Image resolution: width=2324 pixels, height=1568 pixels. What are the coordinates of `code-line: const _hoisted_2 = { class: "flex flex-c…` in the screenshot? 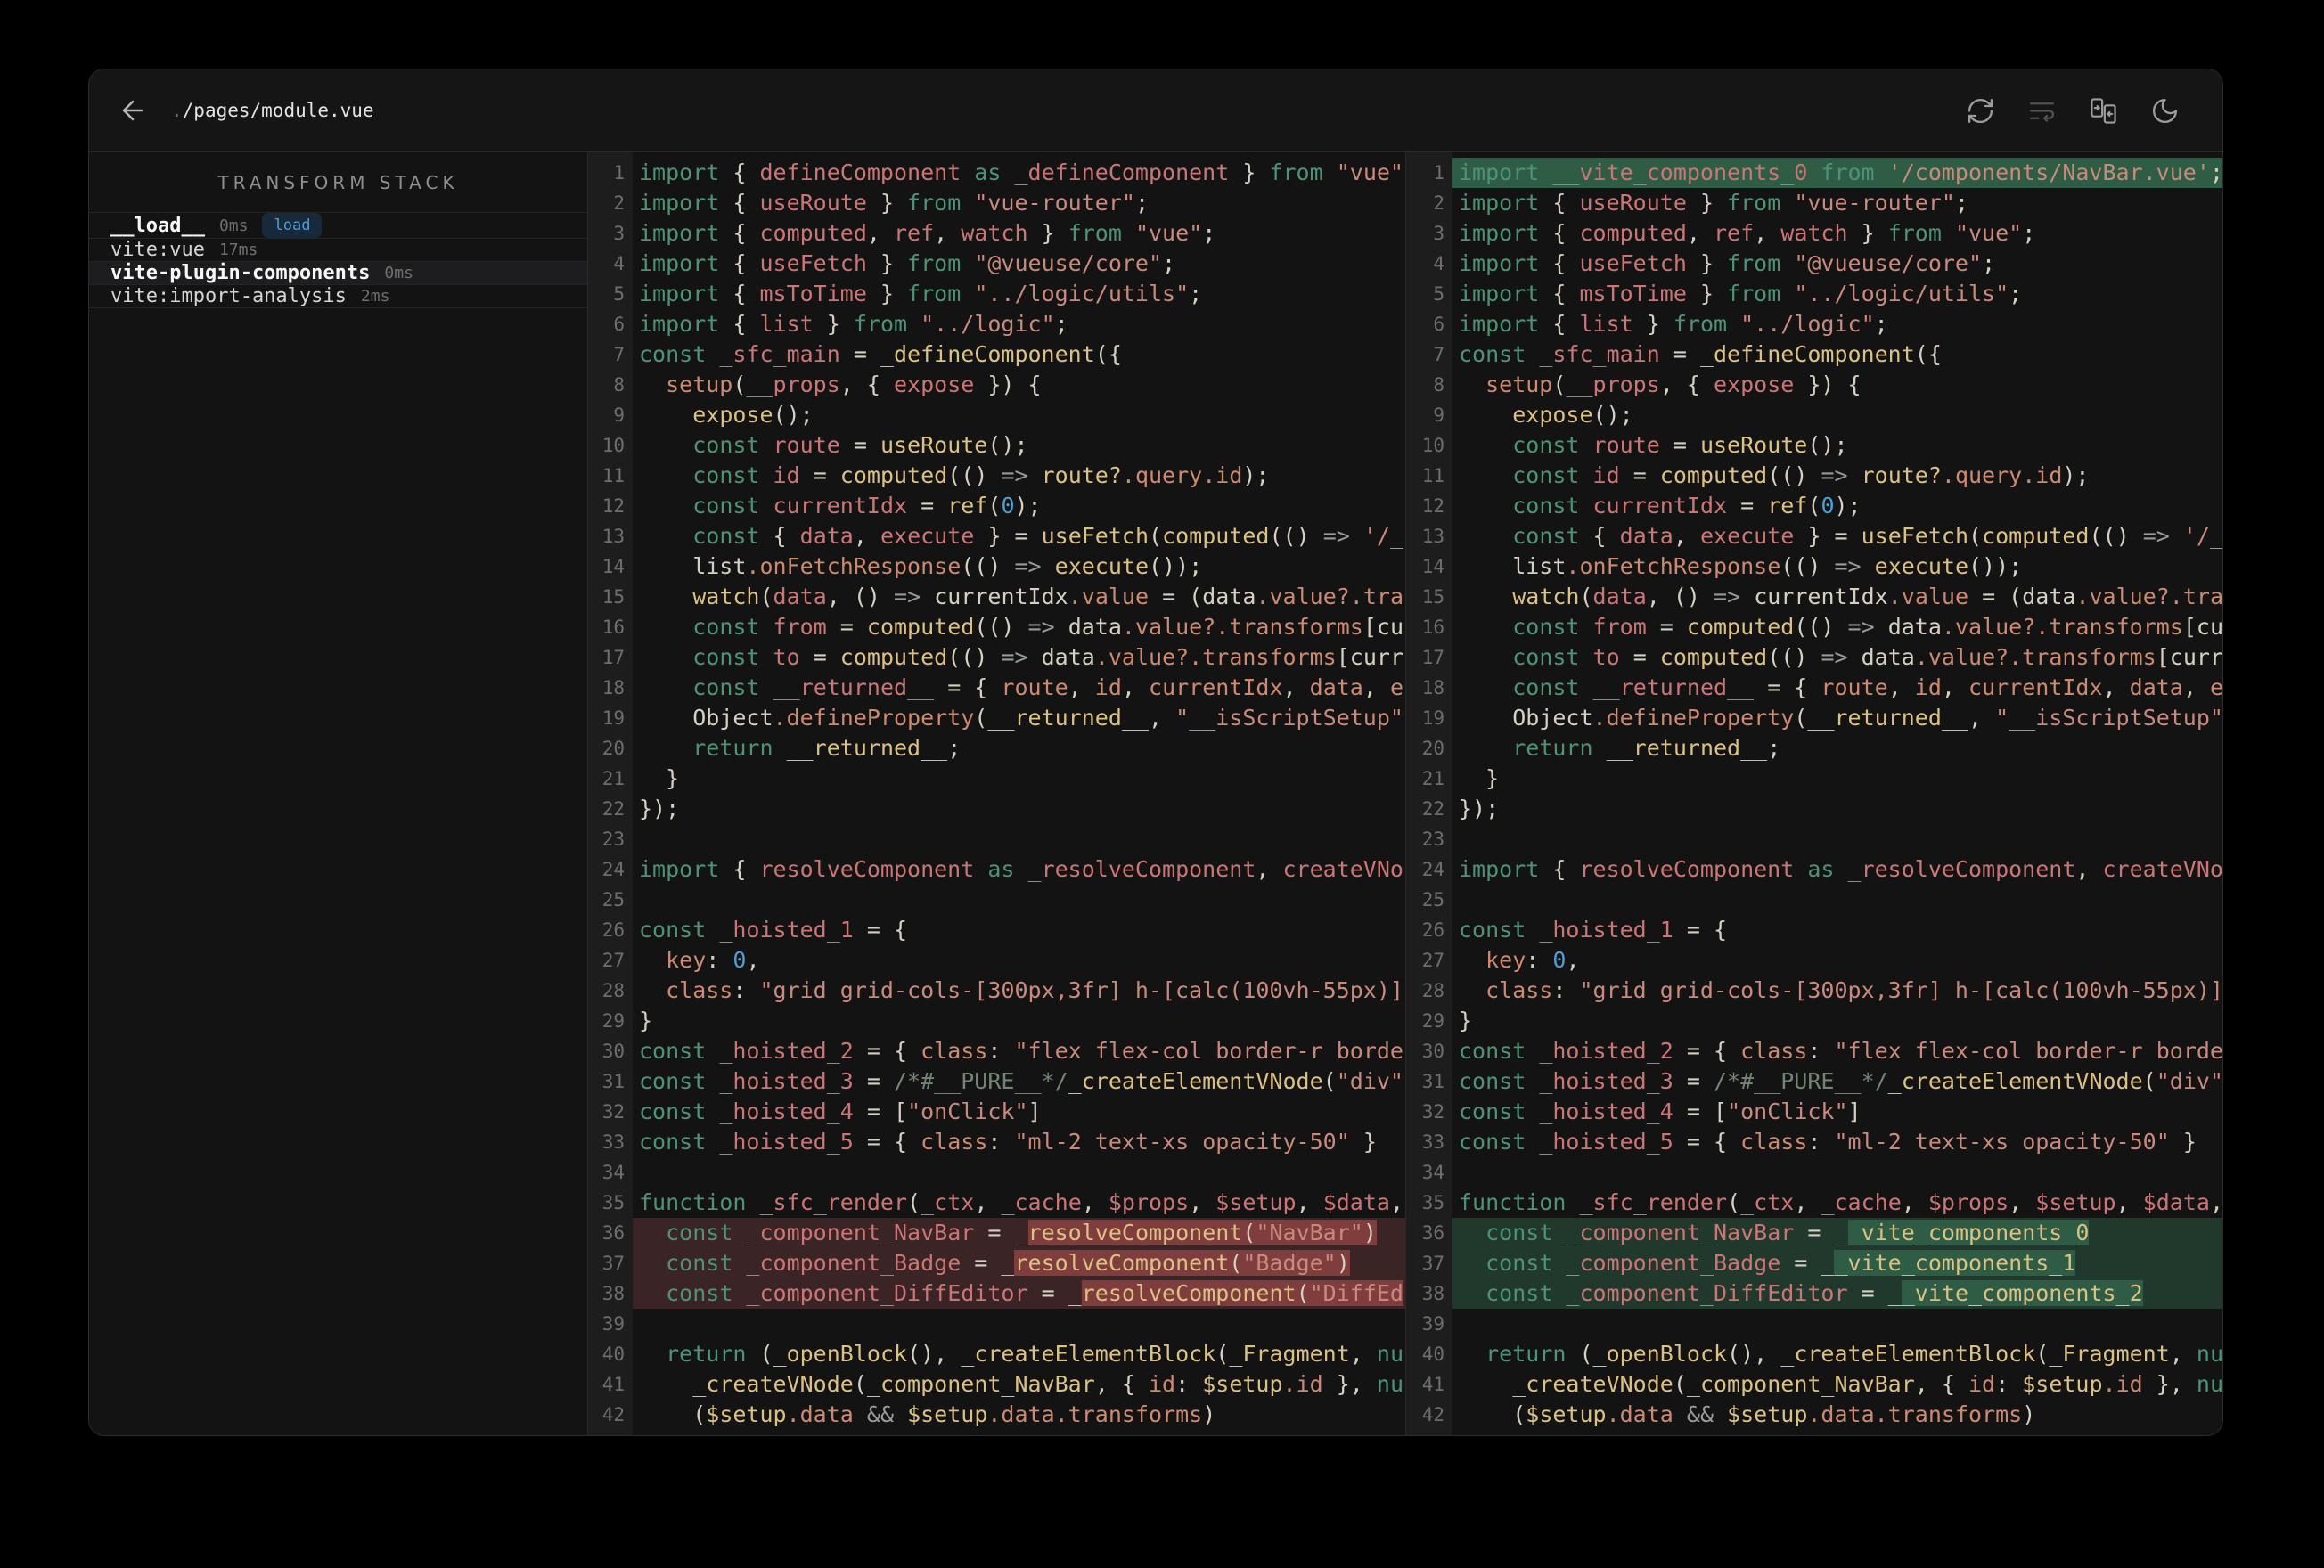 It's located at (1021, 1051).